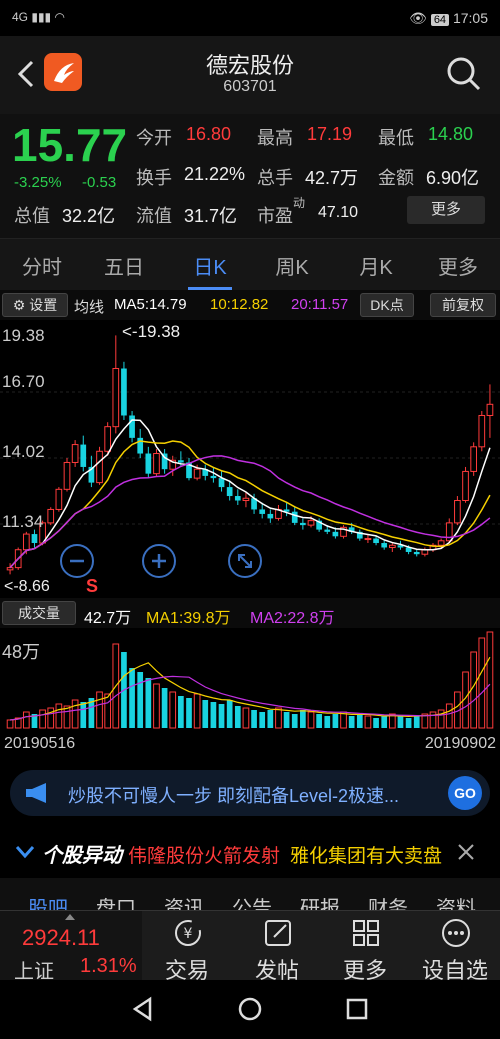 Image resolution: width=500 pixels, height=1039 pixels. Describe the element at coordinates (320, 304) in the screenshot. I see `ma20-value: 20:11.57` at that location.